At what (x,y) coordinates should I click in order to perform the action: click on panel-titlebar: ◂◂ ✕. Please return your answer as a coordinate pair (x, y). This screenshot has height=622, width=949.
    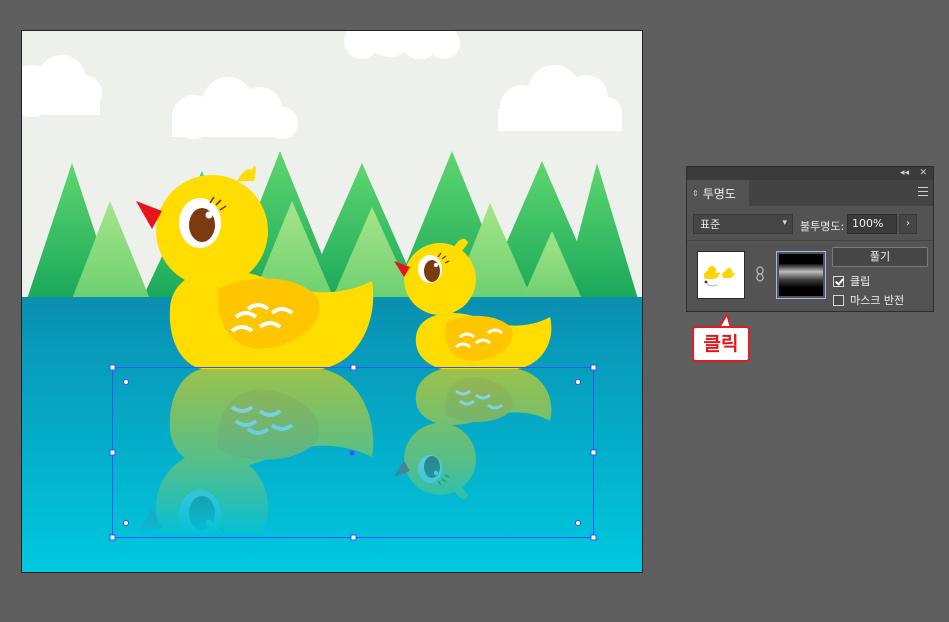
    Looking at the image, I should click on (810, 173).